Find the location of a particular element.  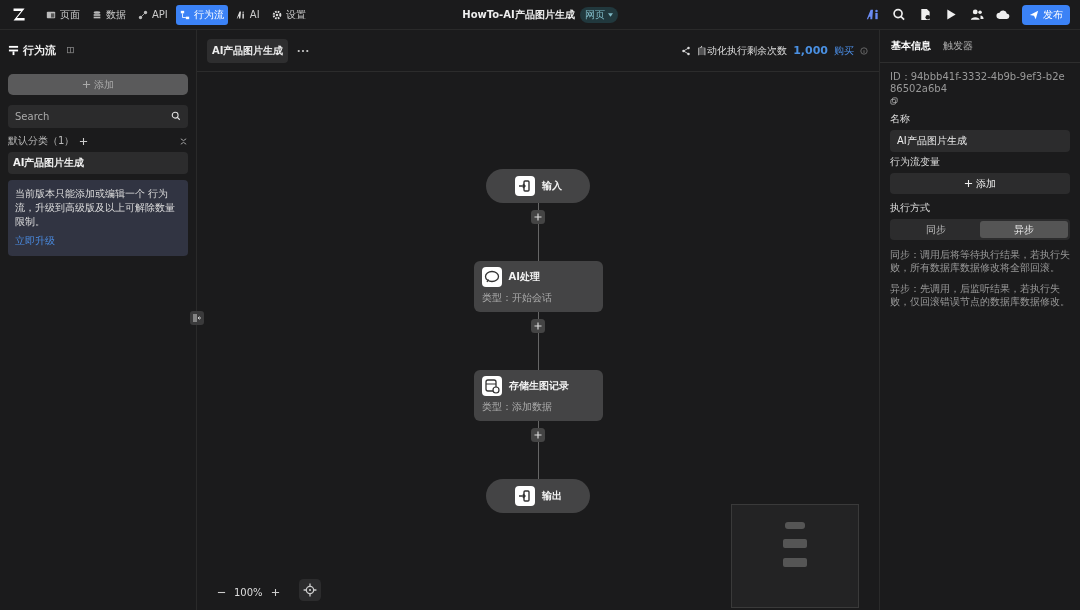

nav-tab: 页面 is located at coordinates (63, 14).